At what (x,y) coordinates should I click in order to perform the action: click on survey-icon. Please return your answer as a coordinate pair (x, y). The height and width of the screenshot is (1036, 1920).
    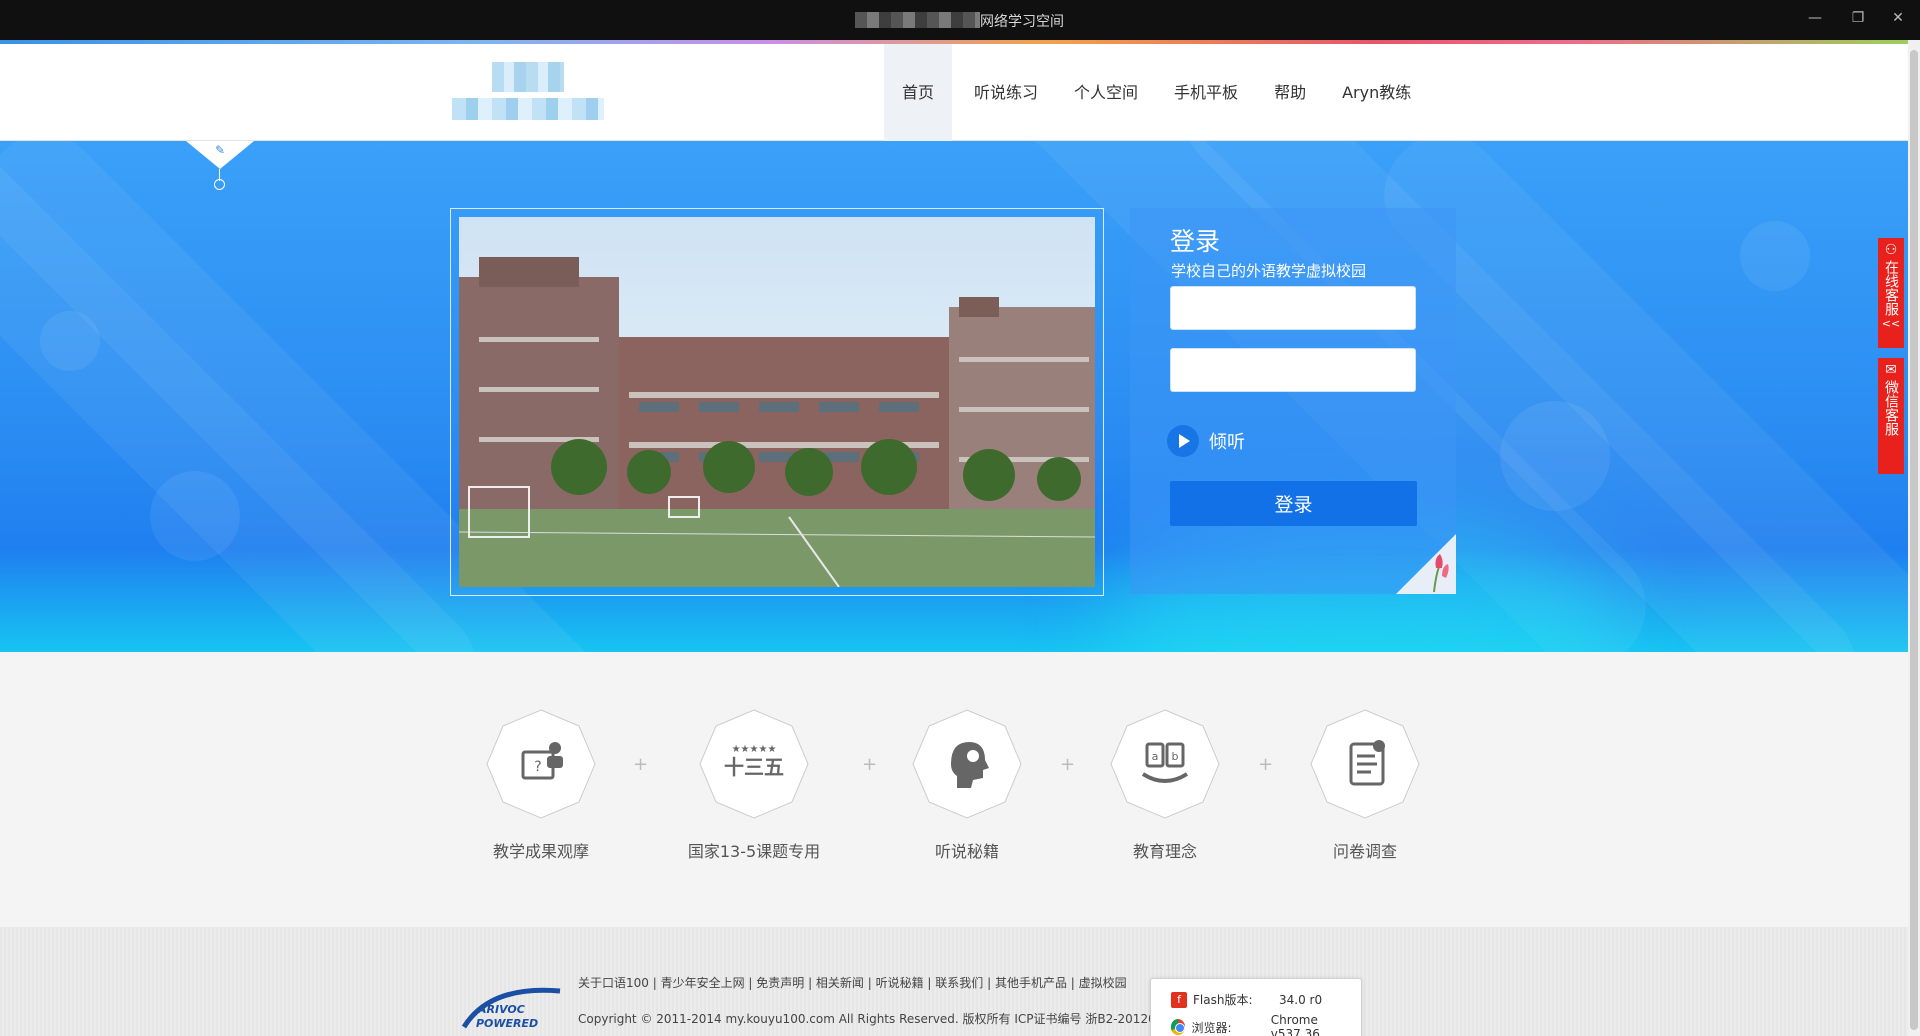
    Looking at the image, I should click on (1365, 764).